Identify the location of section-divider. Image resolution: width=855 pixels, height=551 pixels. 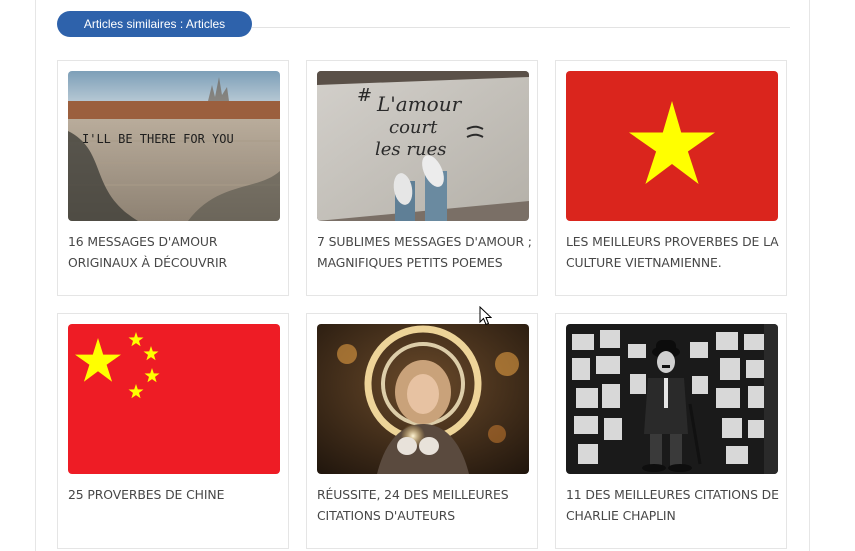
(521, 27).